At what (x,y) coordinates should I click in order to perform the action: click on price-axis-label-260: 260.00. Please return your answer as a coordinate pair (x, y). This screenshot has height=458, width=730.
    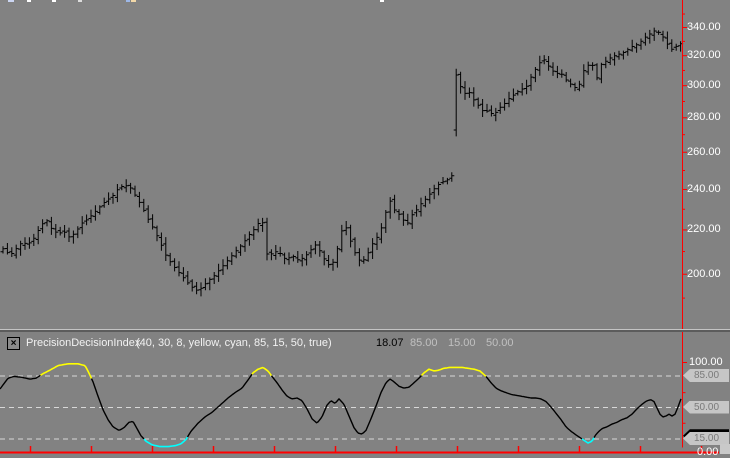
    Looking at the image, I should click on (704, 151).